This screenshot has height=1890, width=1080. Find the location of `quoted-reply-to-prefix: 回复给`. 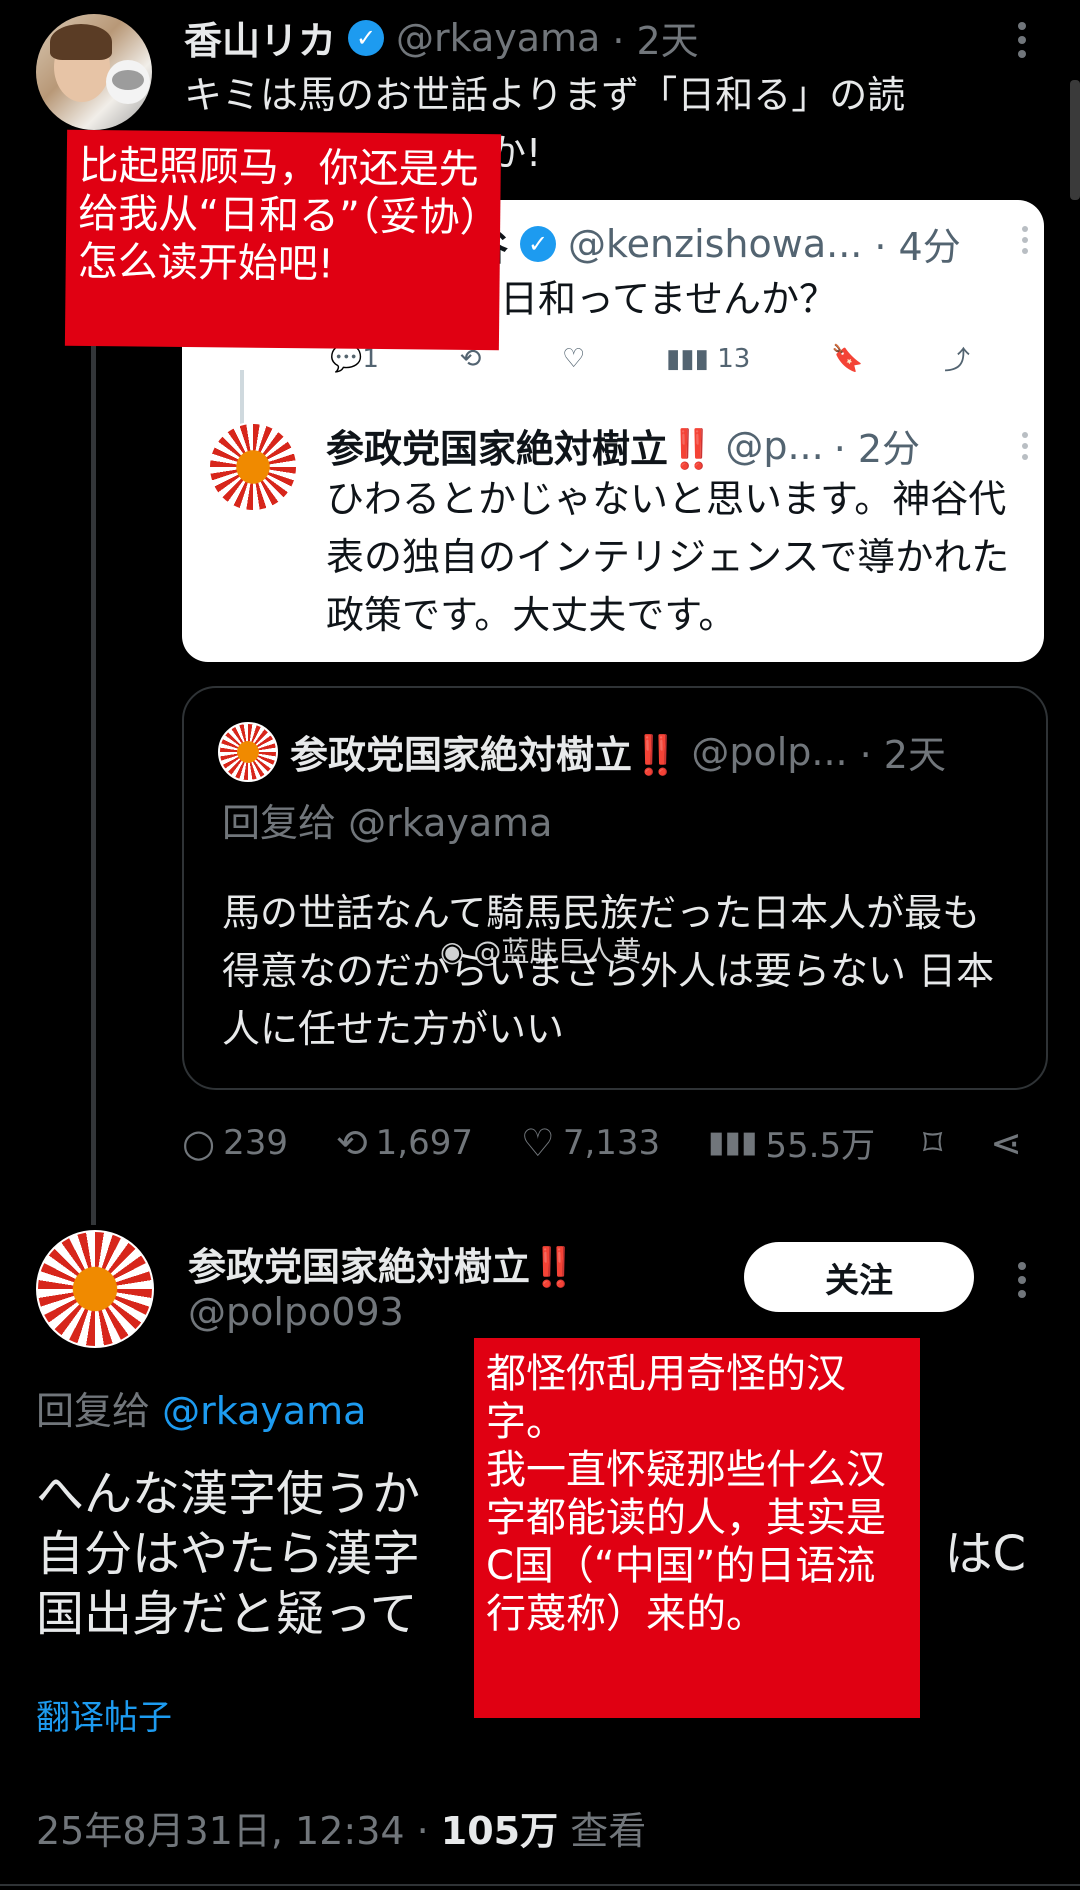

quoted-reply-to-prefix: 回复给 is located at coordinates (279, 823).